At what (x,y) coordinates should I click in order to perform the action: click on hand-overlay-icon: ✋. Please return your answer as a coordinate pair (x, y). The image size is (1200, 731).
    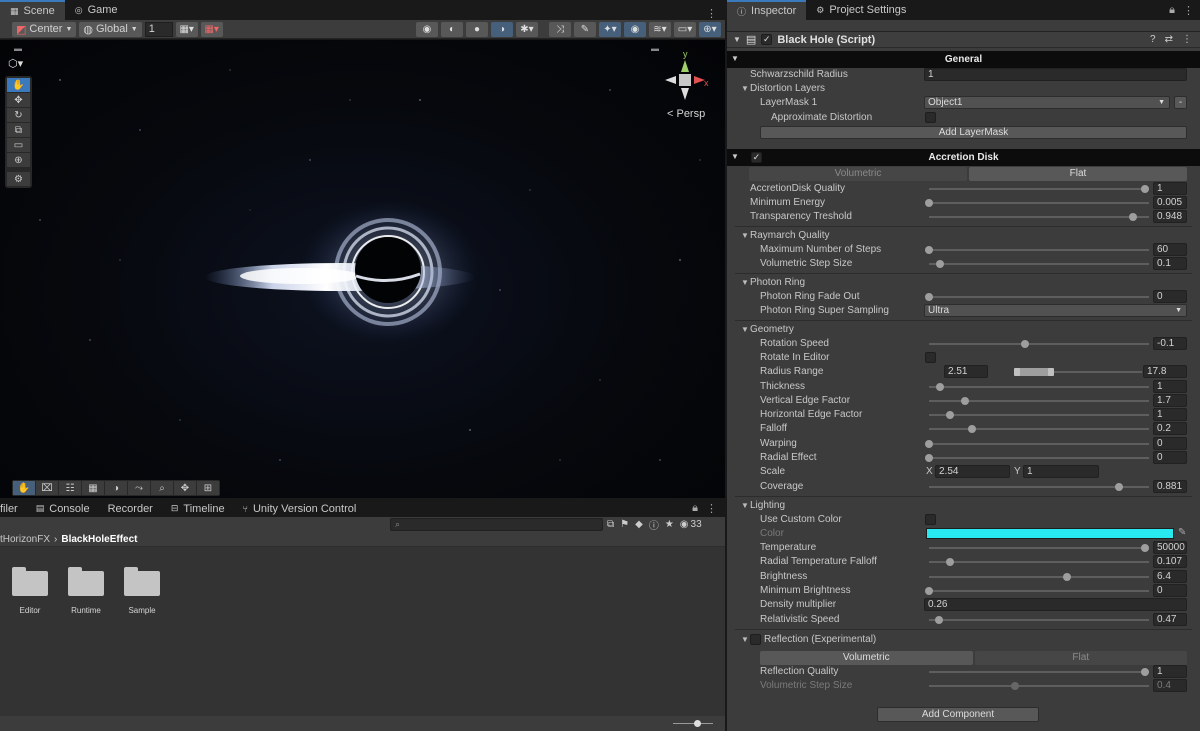
    Looking at the image, I should click on (24, 488).